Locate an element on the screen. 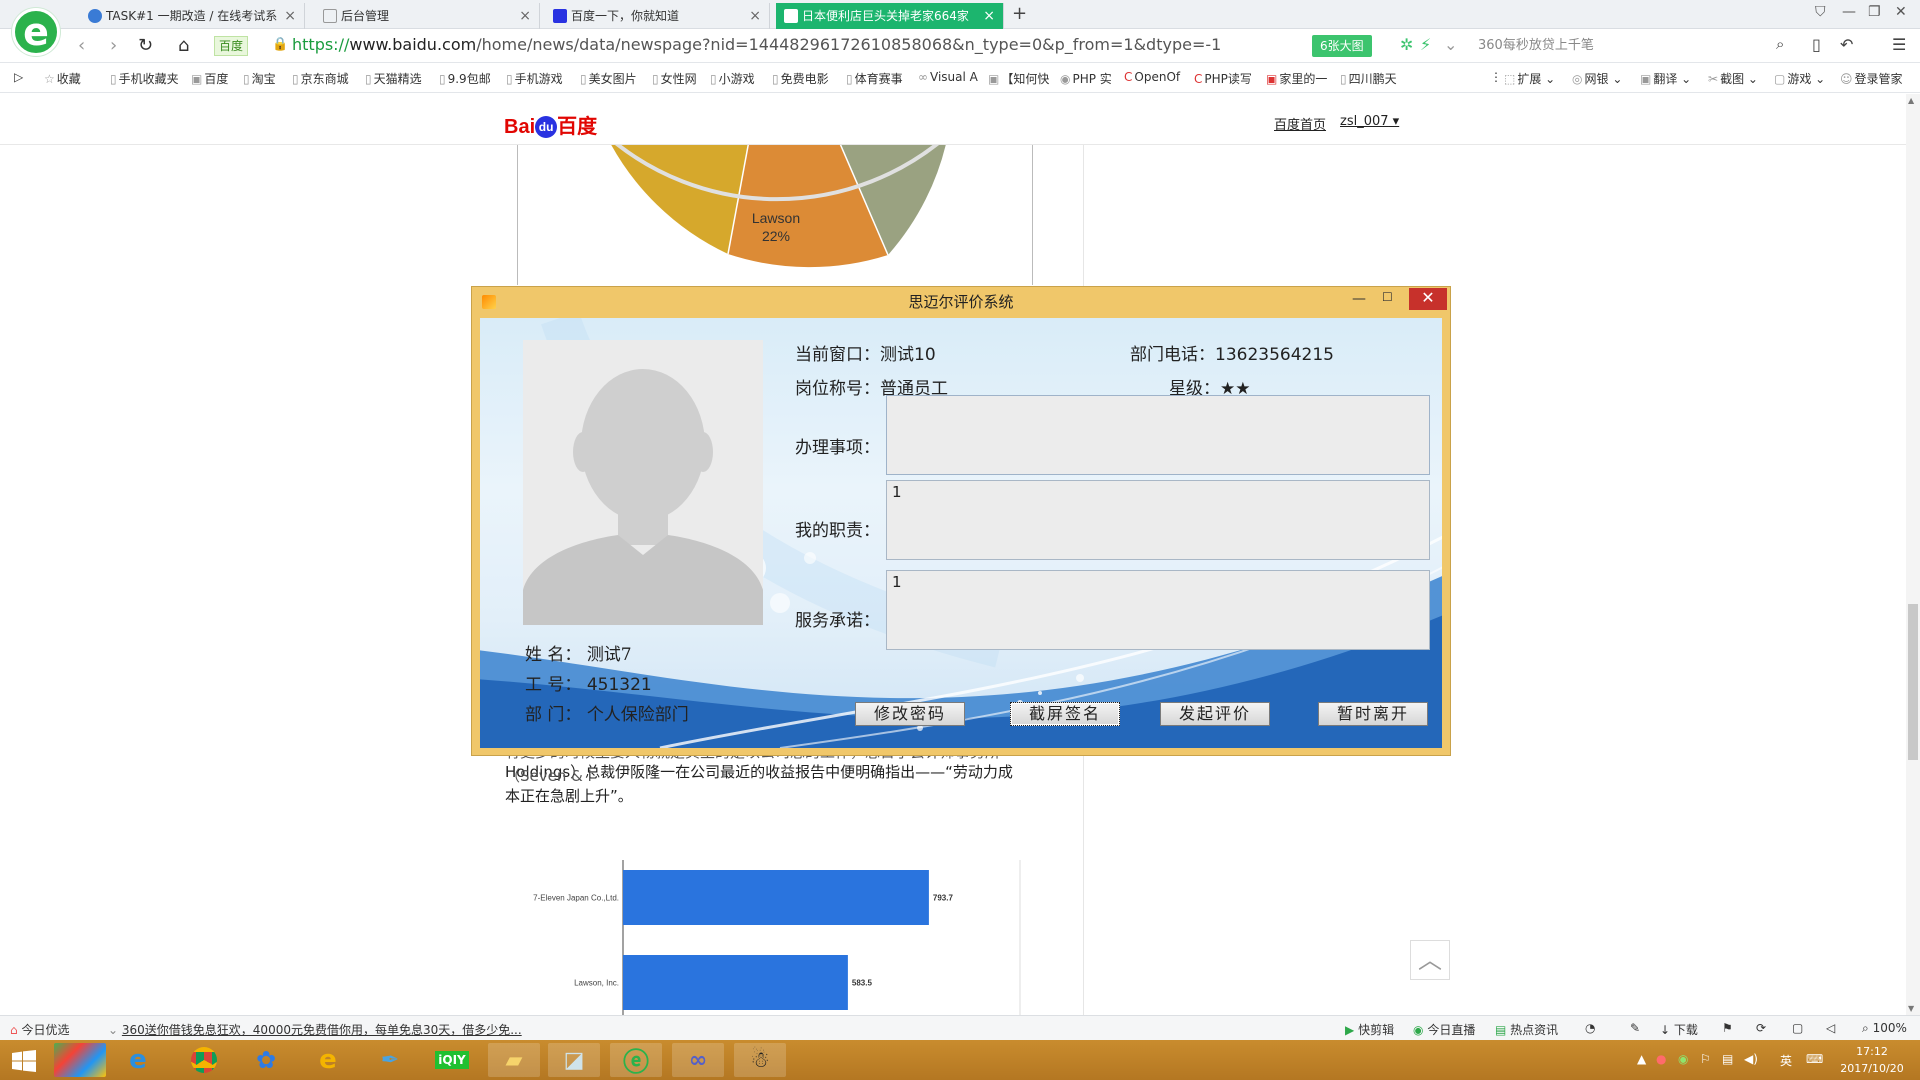 The height and width of the screenshot is (1080, 1920). commitment-field: 1 is located at coordinates (1158, 610).